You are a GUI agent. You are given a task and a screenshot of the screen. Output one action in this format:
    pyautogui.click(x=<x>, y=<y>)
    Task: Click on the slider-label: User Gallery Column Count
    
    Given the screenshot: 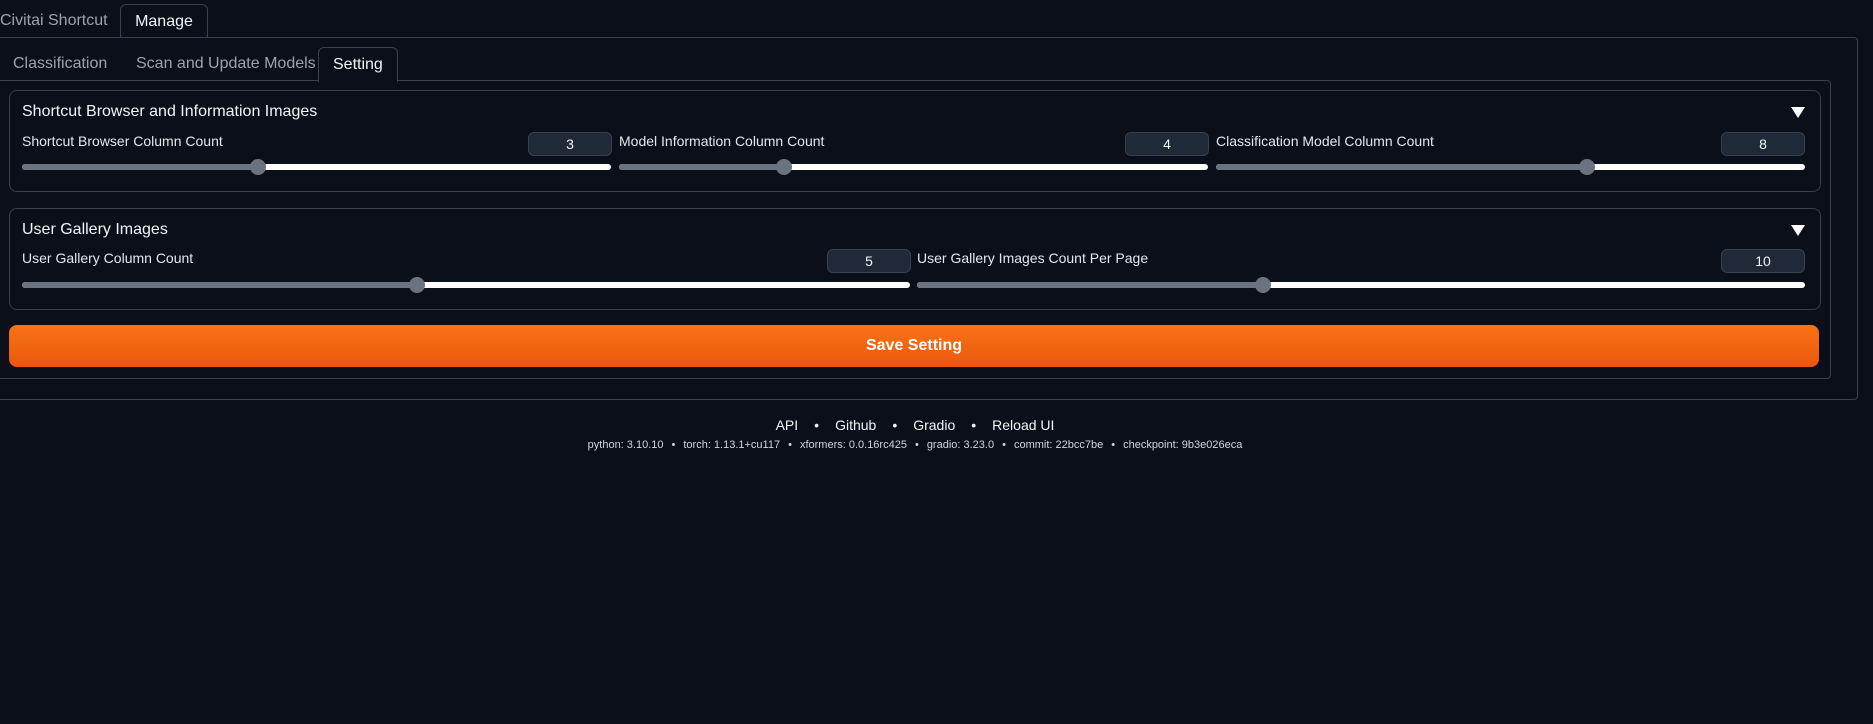 What is the action you would take?
    pyautogui.click(x=108, y=258)
    